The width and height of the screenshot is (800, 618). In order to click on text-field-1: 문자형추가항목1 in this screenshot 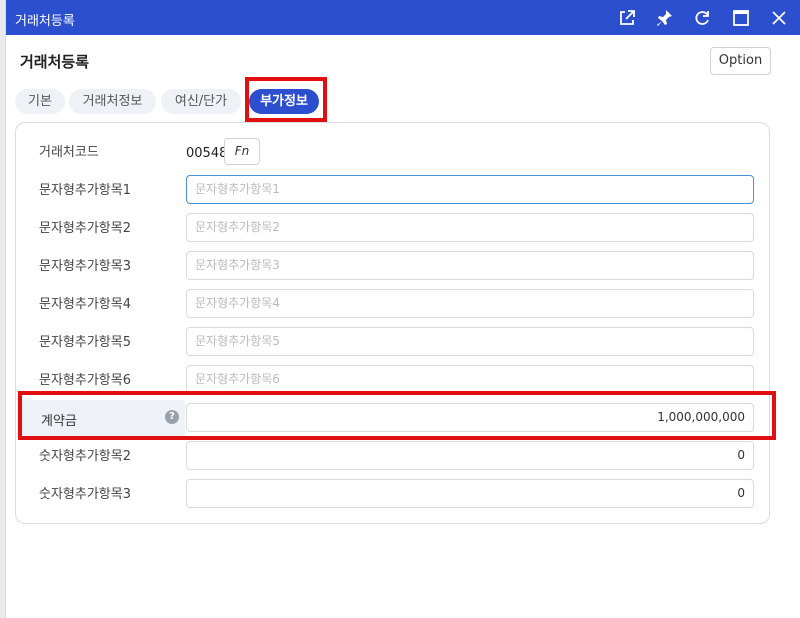, I will do `click(470, 189)`.